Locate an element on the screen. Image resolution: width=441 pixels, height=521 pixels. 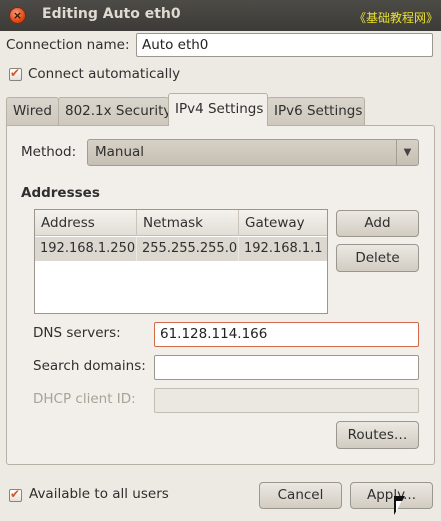
method-label: Method: is located at coordinates (49, 152).